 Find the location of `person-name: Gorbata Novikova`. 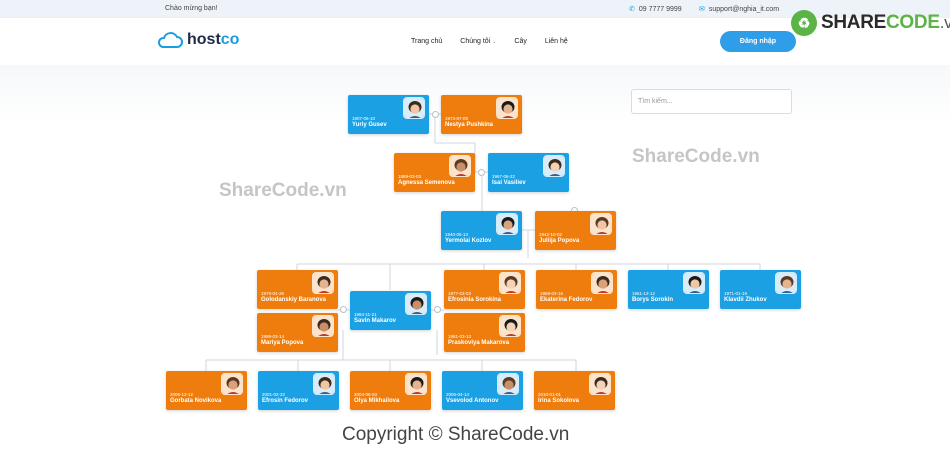

person-name: Gorbata Novikova is located at coordinates (196, 401).